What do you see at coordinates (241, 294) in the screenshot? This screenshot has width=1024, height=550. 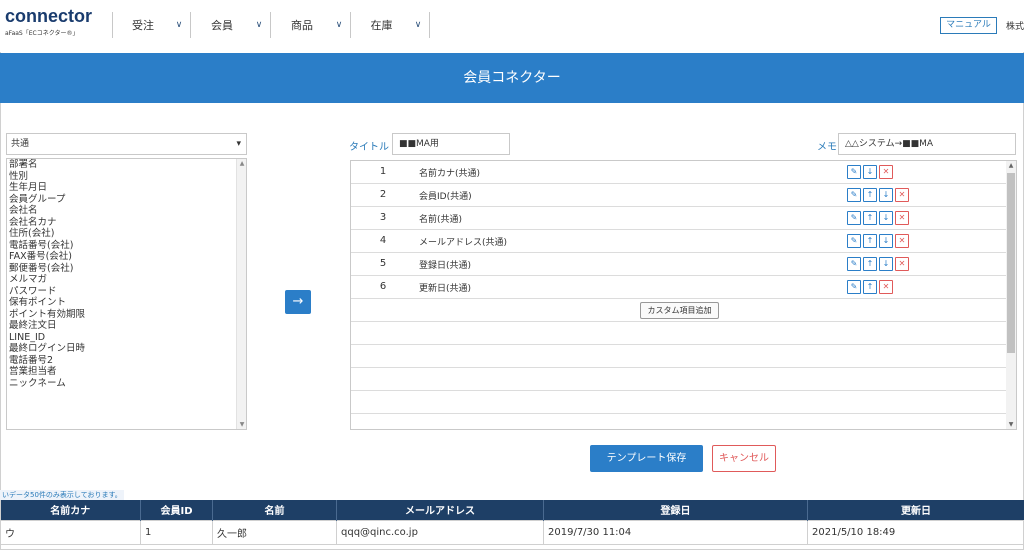 I see `fields-scrollbar: ▲ ▼` at bounding box center [241, 294].